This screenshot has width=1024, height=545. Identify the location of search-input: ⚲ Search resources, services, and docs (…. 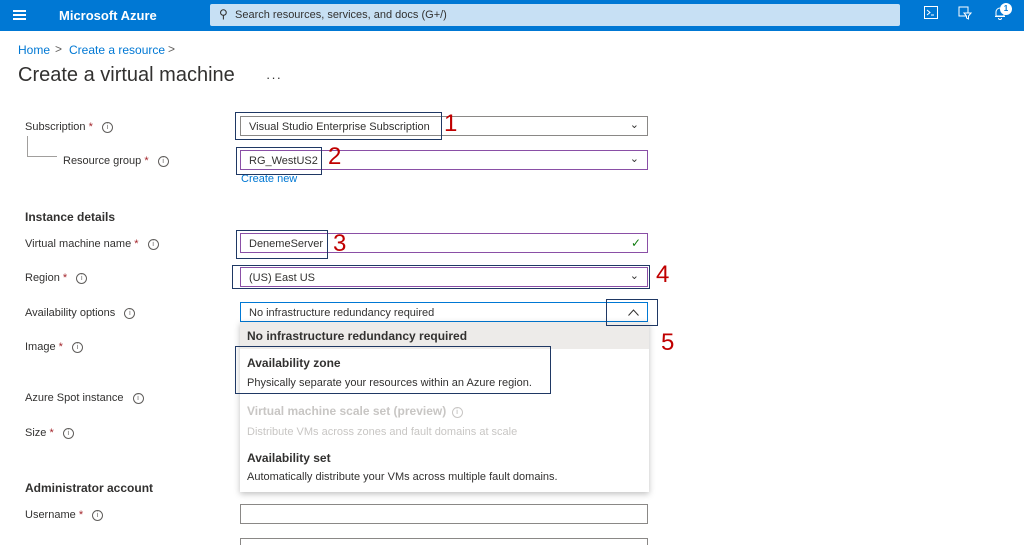
(555, 15).